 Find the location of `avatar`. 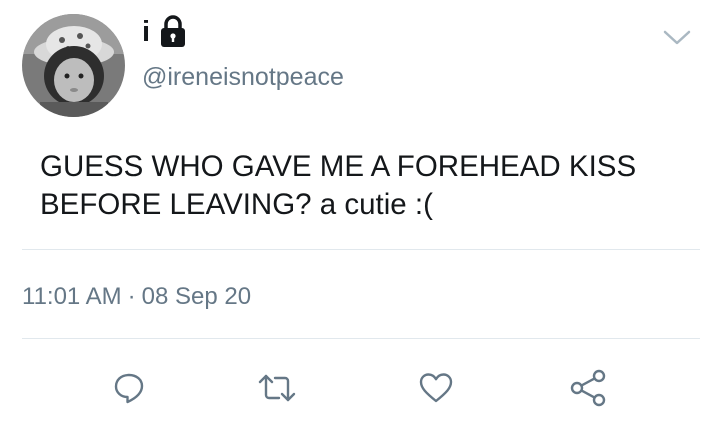

avatar is located at coordinates (73, 65).